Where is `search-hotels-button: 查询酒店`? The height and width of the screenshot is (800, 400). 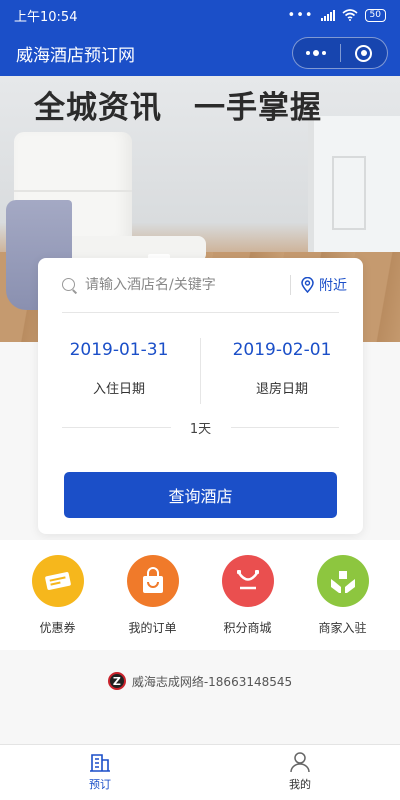 search-hotels-button: 查询酒店 is located at coordinates (200, 495).